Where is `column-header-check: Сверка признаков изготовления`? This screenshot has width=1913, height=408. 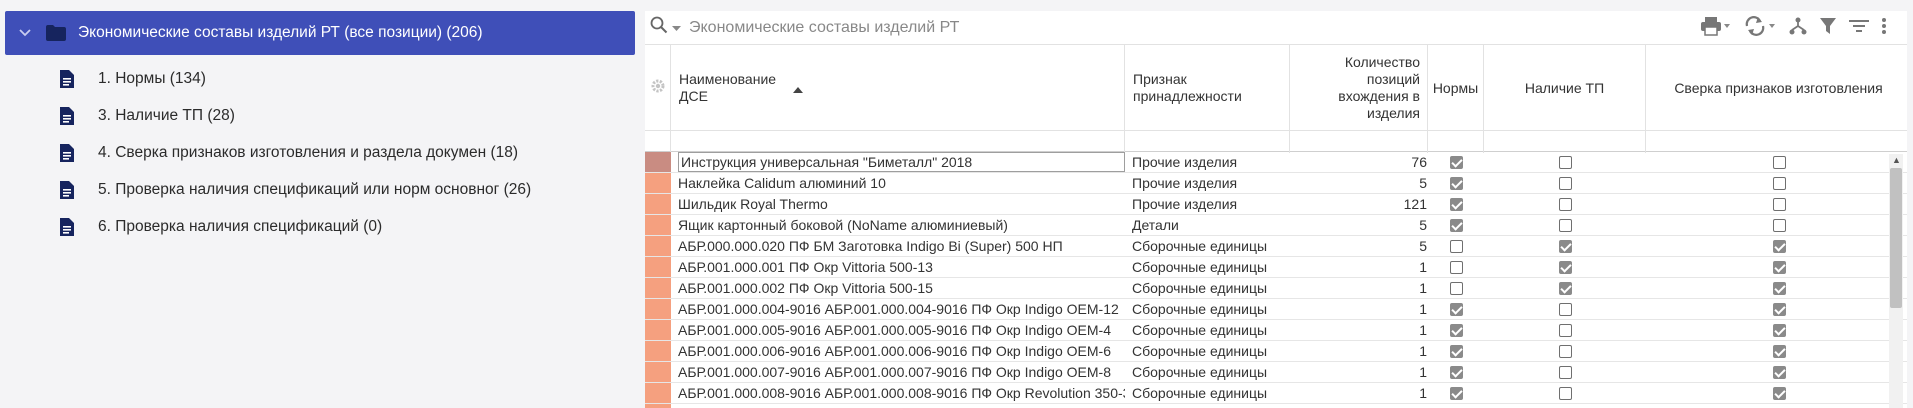
column-header-check: Сверка признаков изготовления is located at coordinates (1776, 88).